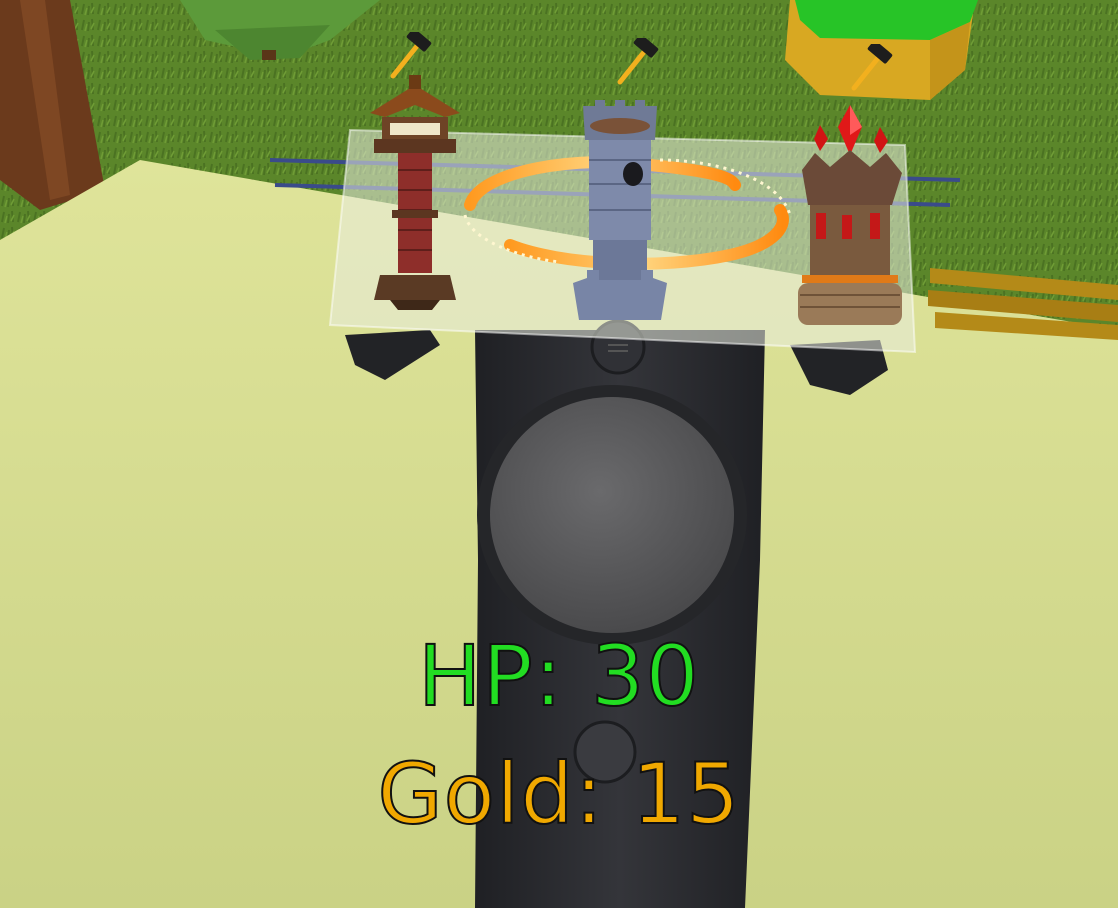  What do you see at coordinates (620, 213) in the screenshot?
I see `tower-option-stone` at bounding box center [620, 213].